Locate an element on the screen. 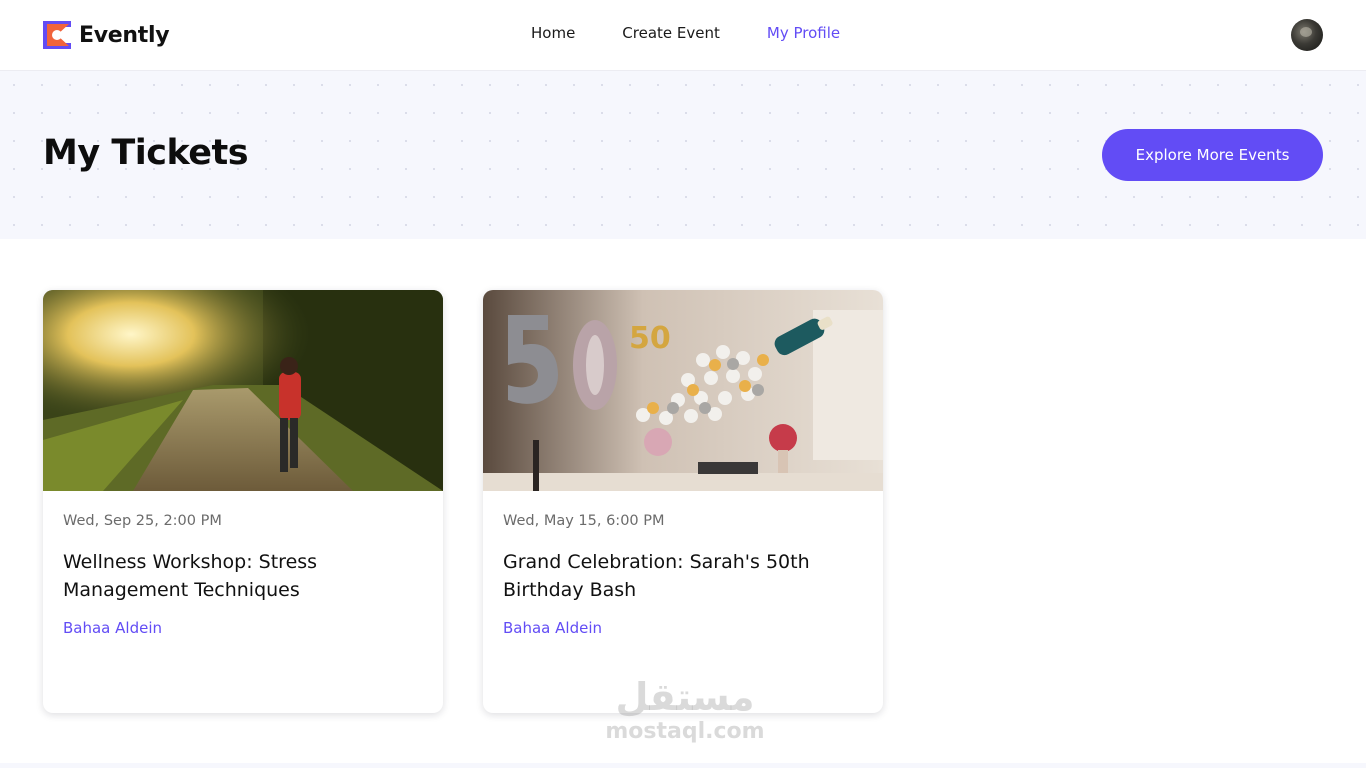 The width and height of the screenshot is (1366, 768). ticket-date: Wed, Sep 25, 2:00 PM is located at coordinates (142, 521).